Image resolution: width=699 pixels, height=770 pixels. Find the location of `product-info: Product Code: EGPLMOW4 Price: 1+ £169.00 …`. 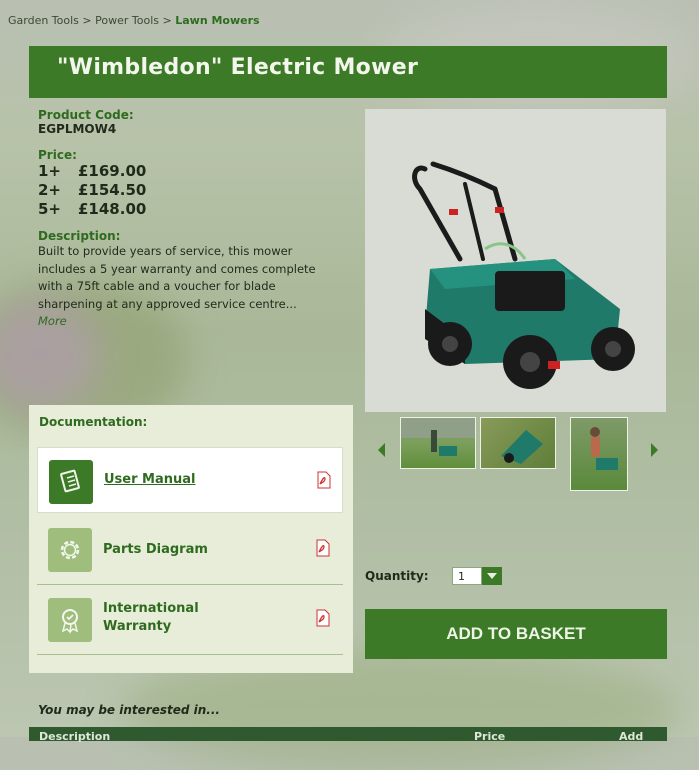

product-info: Product Code: EGPLMOW4 Price: 1+ £169.00 … is located at coordinates (198, 219).